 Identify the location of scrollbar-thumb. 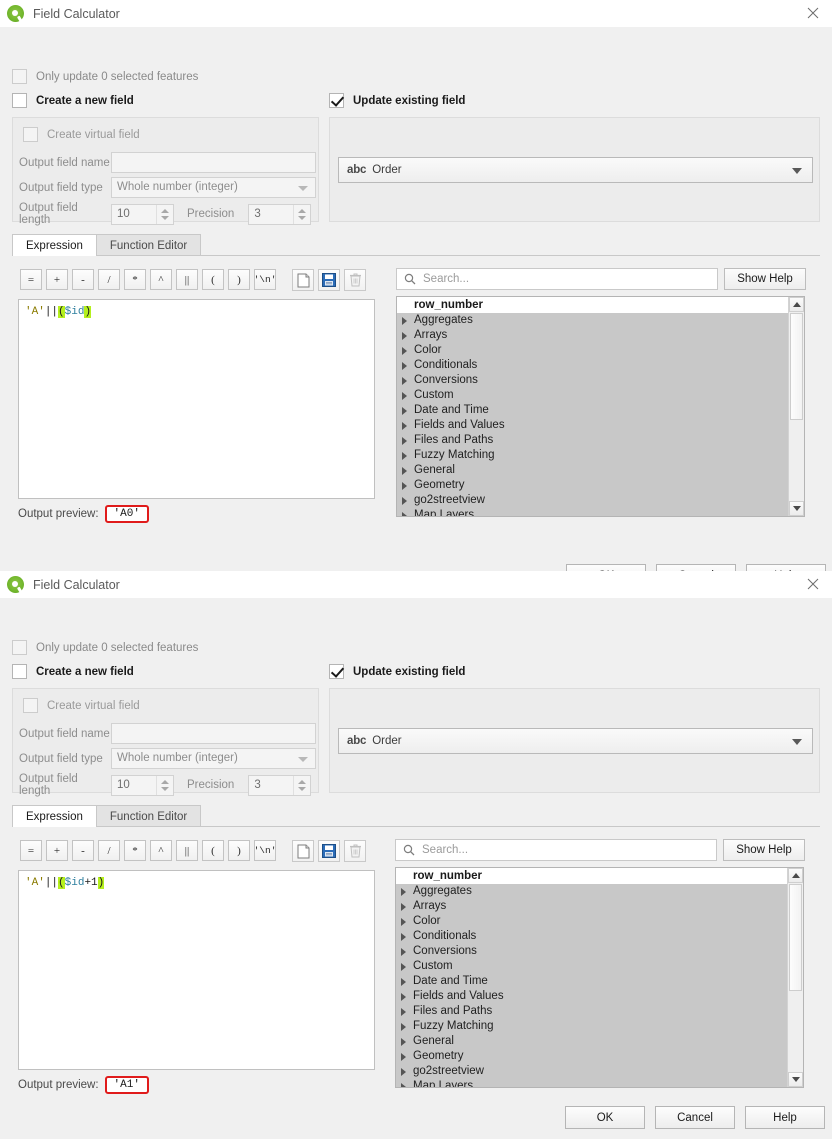
(795, 937).